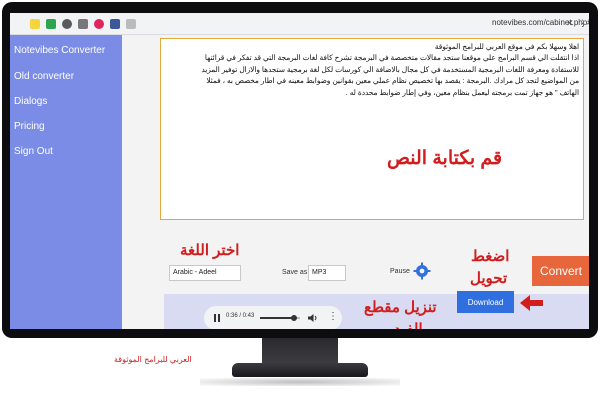 Image resolution: width=600 pixels, height=400 pixels. Describe the element at coordinates (30, 101) in the screenshot. I see `sidebar-item-dialogs: Dialogs` at that location.